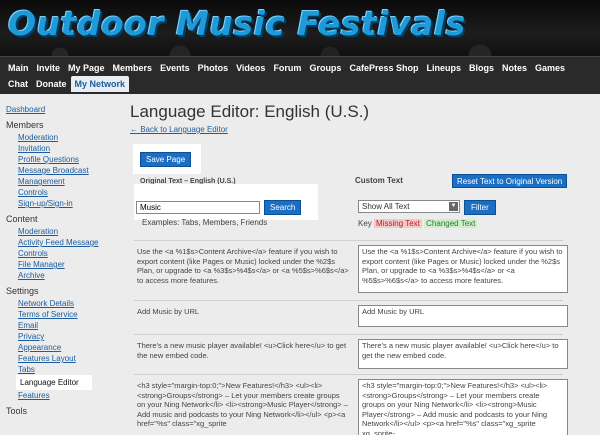 The height and width of the screenshot is (435, 600). Describe the element at coordinates (55, 314) in the screenshot. I see `sidebar-item-settings-terms-of-service: Terms of Service` at that location.